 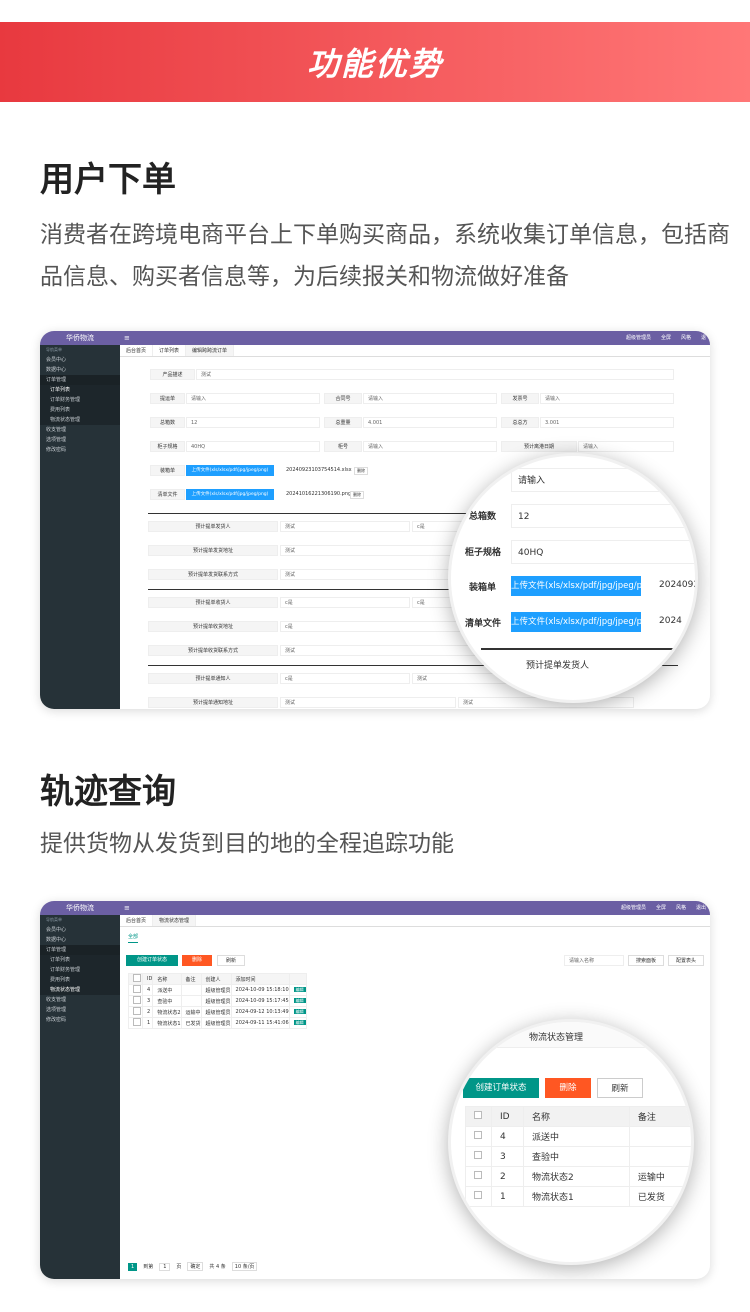 What do you see at coordinates (607, 398) in the screenshot?
I see `invoice-input: 请输入` at bounding box center [607, 398].